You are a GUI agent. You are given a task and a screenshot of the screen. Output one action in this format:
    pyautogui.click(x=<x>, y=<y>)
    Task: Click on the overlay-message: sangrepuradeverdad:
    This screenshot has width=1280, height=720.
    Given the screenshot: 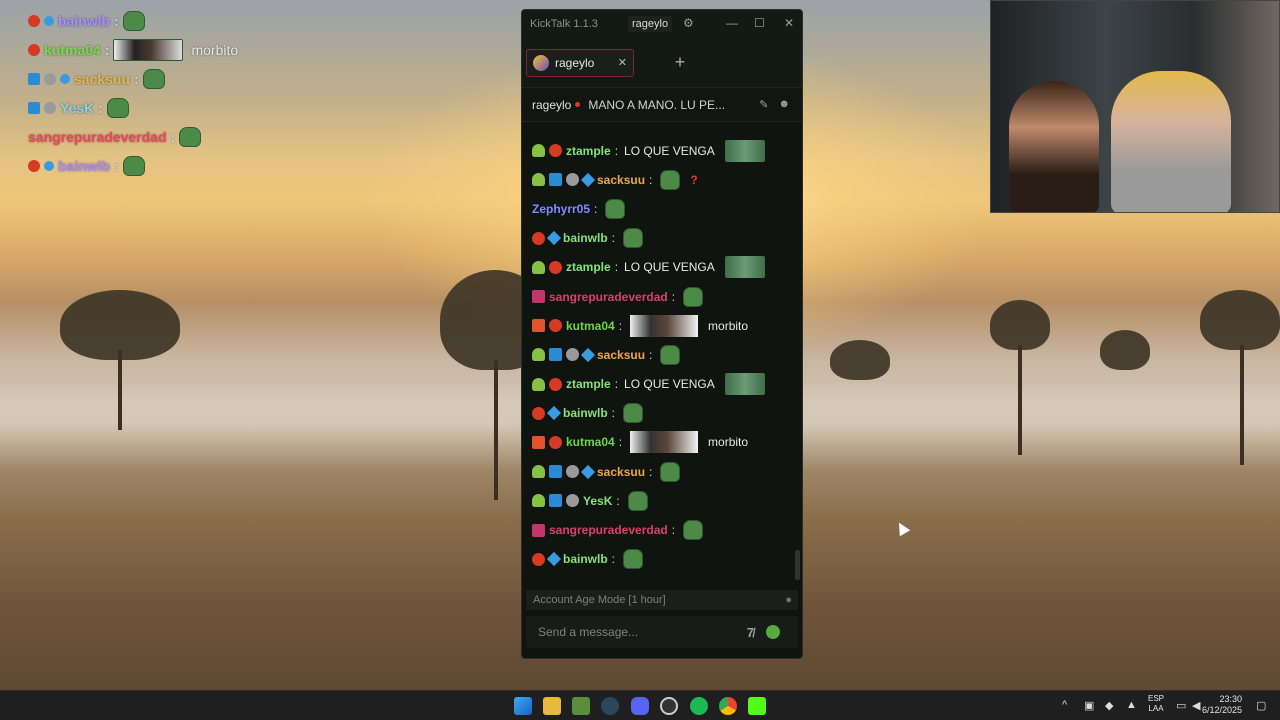 What is the action you would take?
    pyautogui.click(x=133, y=136)
    